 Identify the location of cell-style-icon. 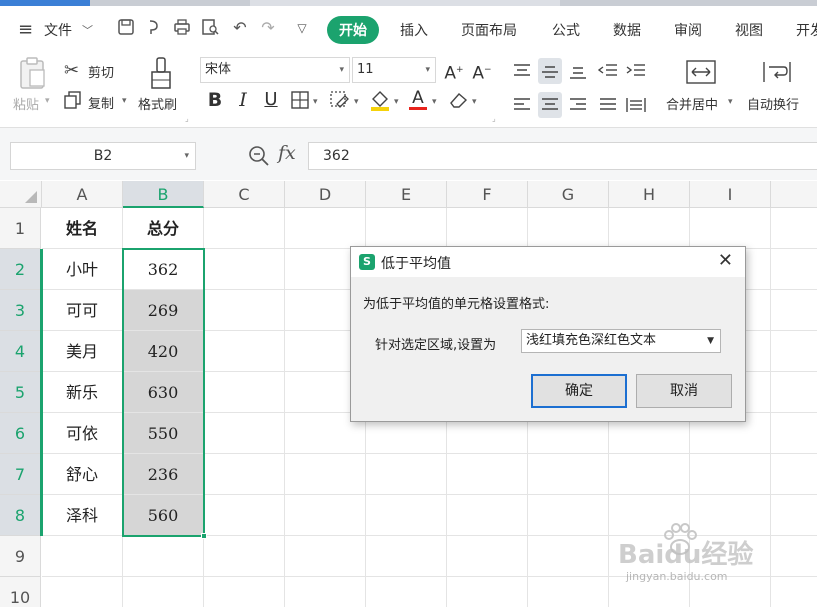
(340, 100).